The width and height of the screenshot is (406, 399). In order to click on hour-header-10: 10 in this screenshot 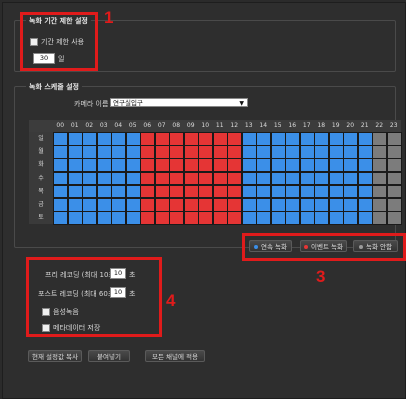, I will do `click(205, 126)`.